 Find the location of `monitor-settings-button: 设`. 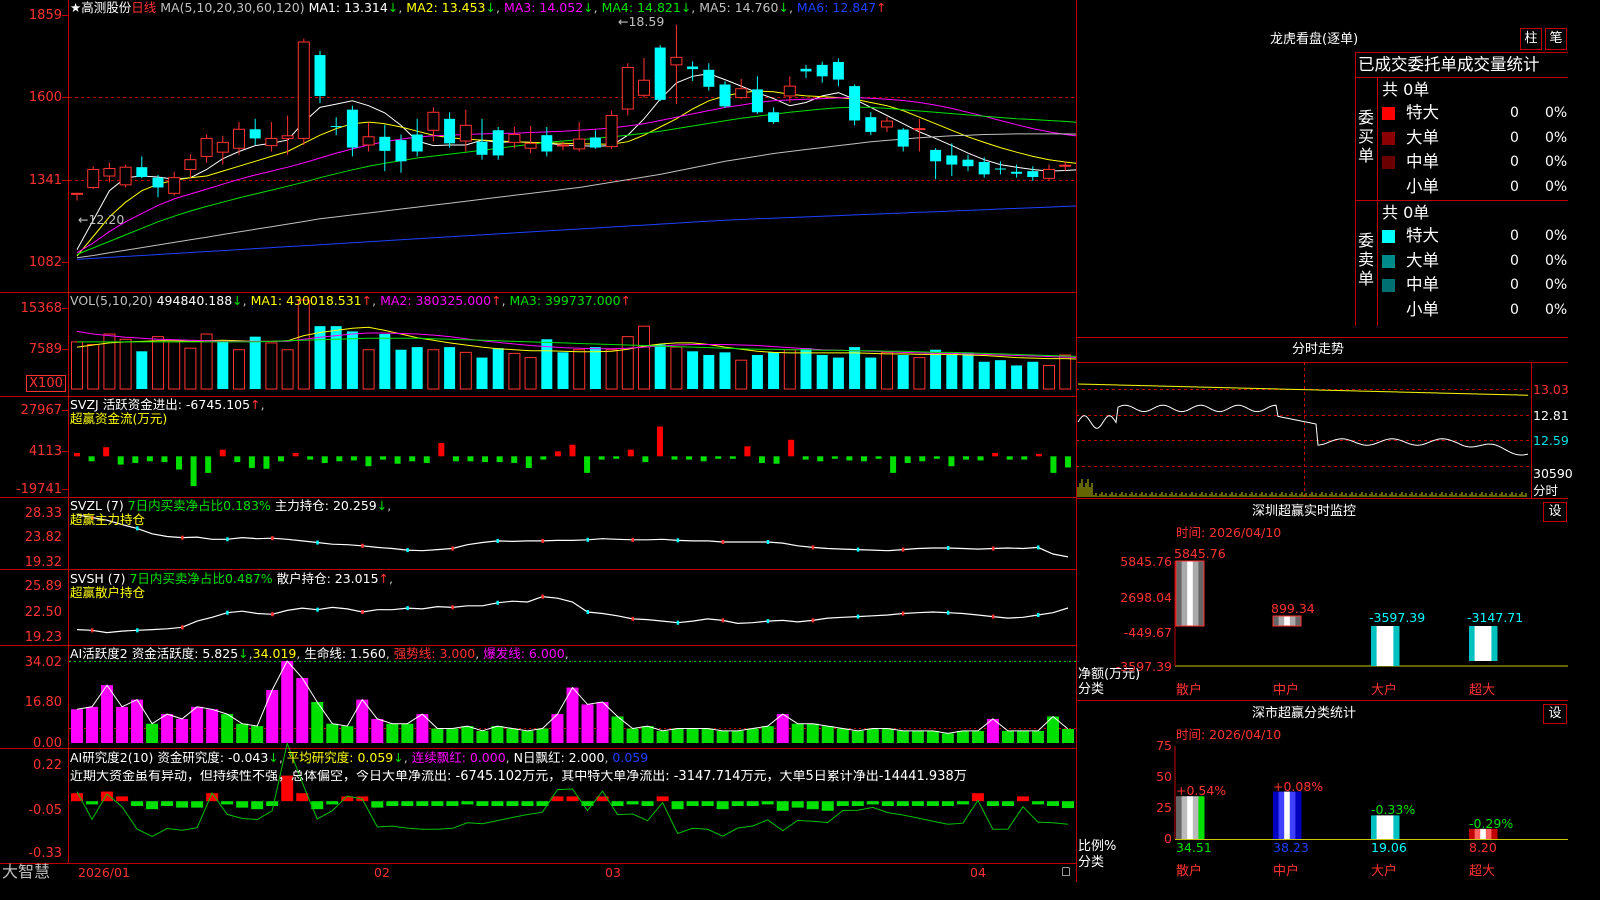

monitor-settings-button: 设 is located at coordinates (1555, 512).